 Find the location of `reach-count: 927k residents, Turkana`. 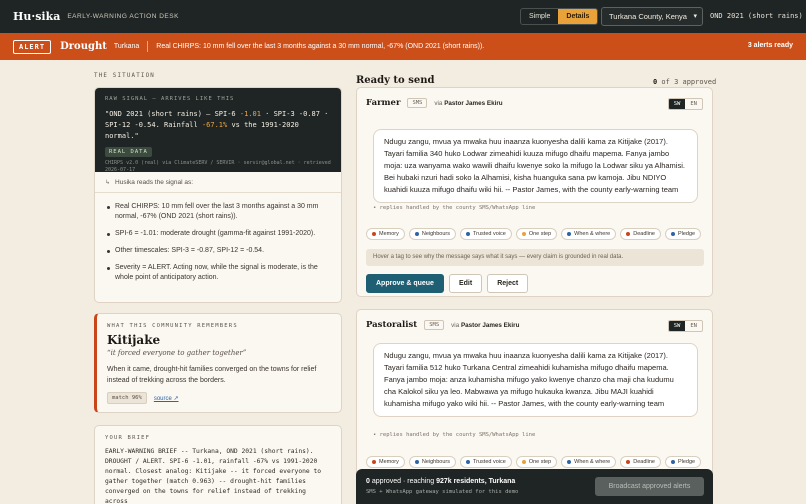

reach-count: 927k residents, Turkana is located at coordinates (476, 481).